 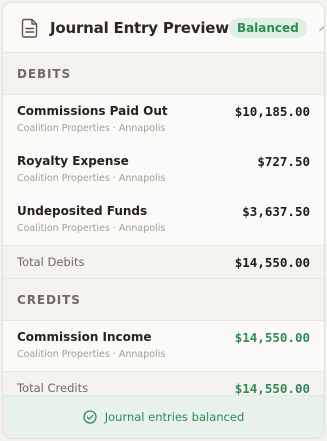 I want to click on card-header: Journal Entry Preview Balanced, so click(x=163, y=28).